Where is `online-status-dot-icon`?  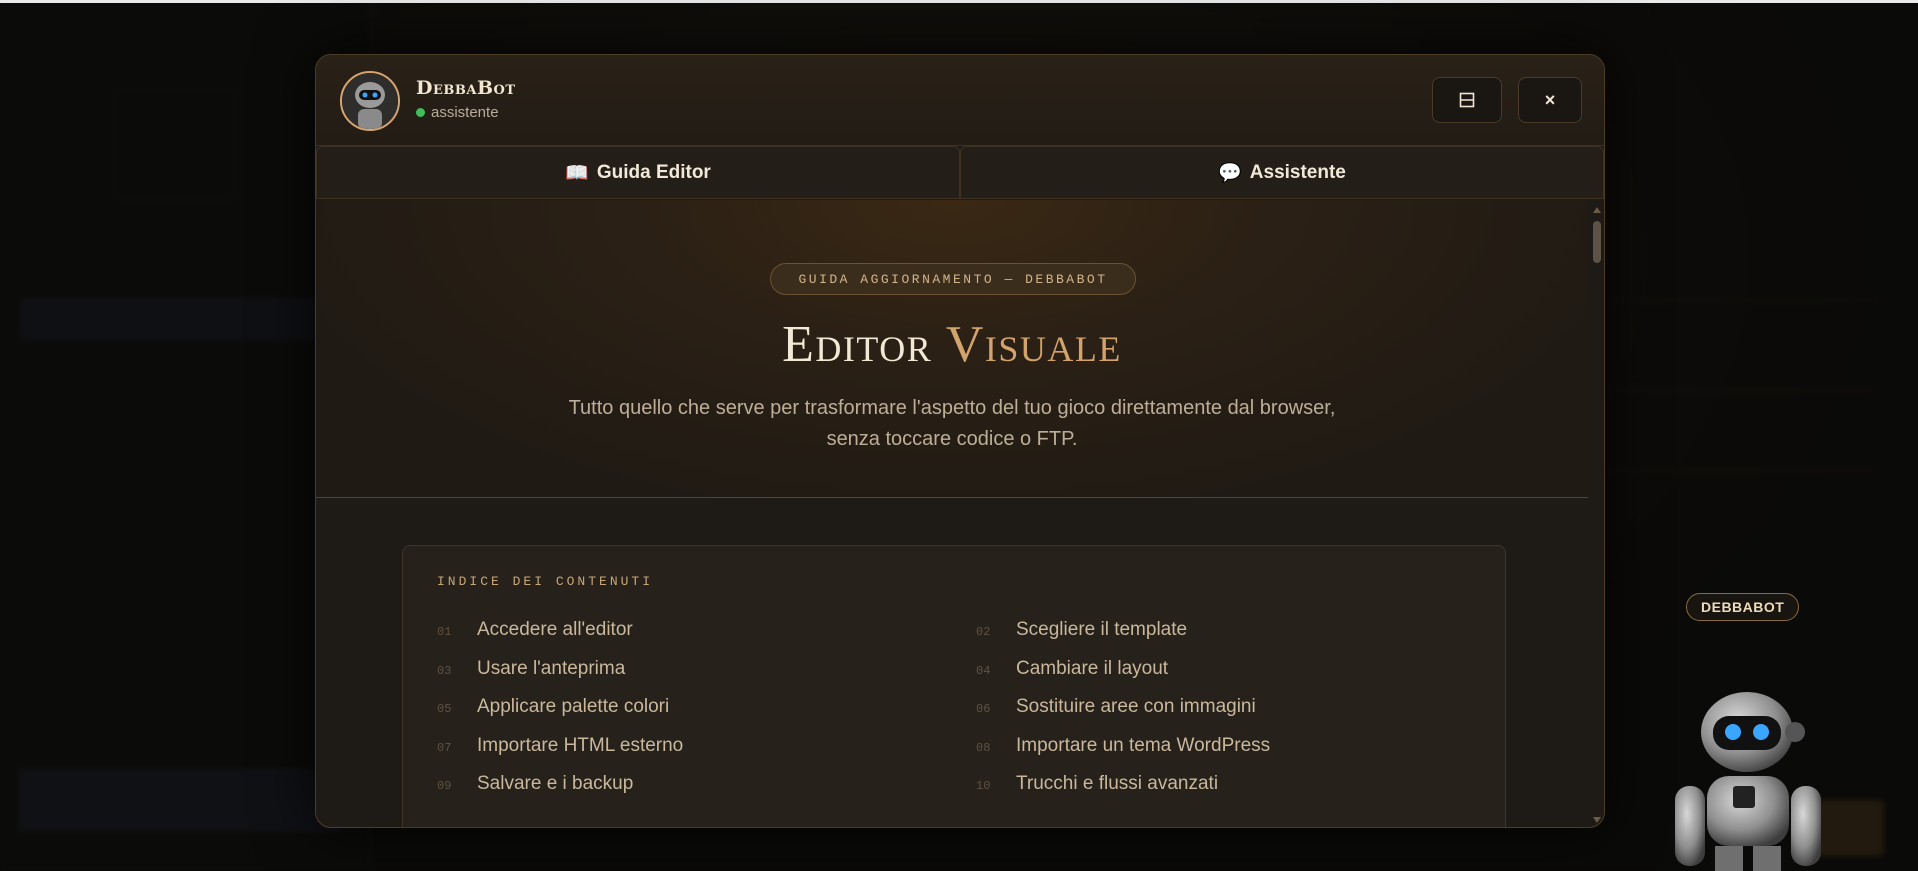
online-status-dot-icon is located at coordinates (420, 112).